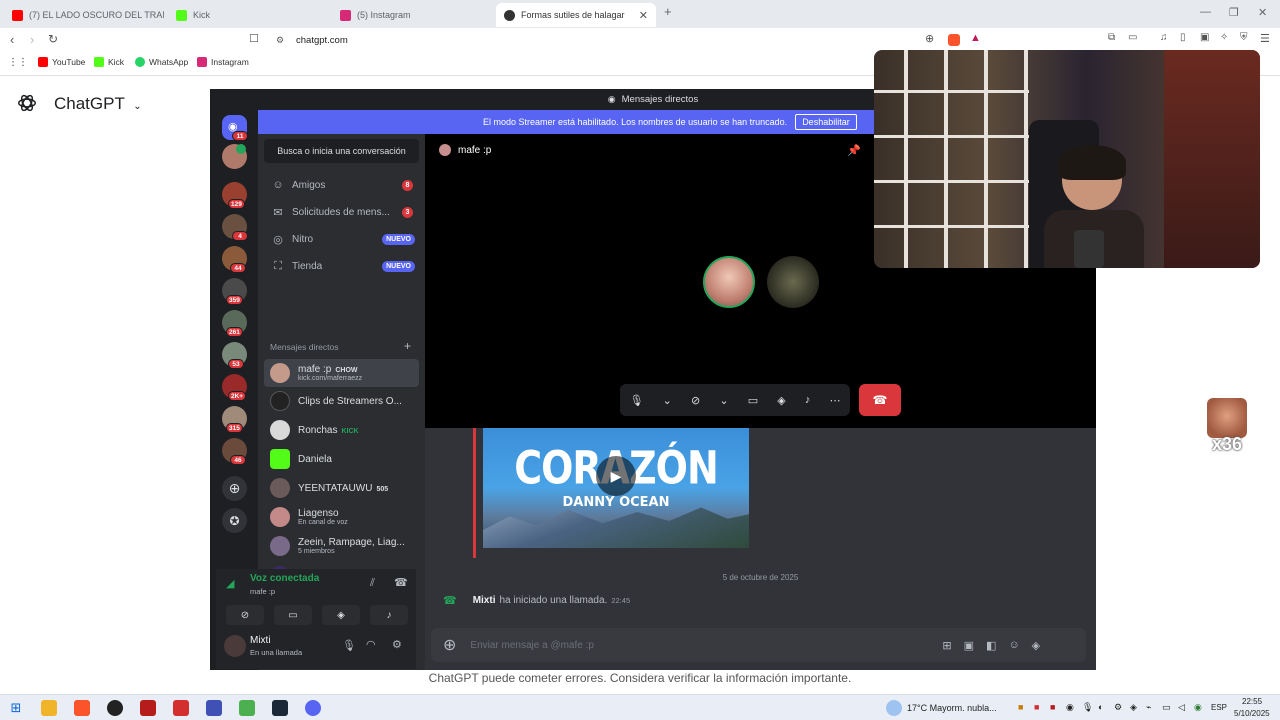 The width and height of the screenshot is (1280, 720). I want to click on video-embed: CORAZÓN DANNY OCEAN ▶, so click(616, 488).